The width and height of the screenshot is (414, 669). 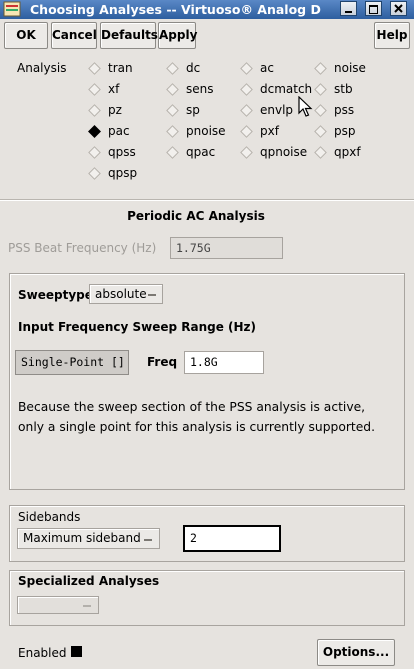 I want to click on sweeptype-label: Sweeptype, so click(x=55, y=295).